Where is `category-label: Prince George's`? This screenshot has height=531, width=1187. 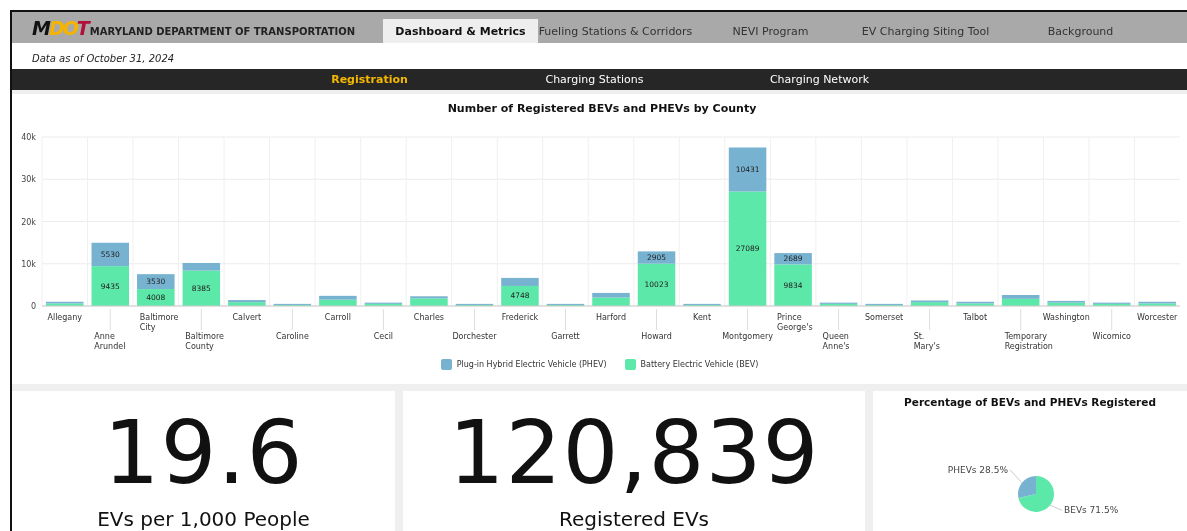 category-label: Prince George's is located at coordinates (795, 322).